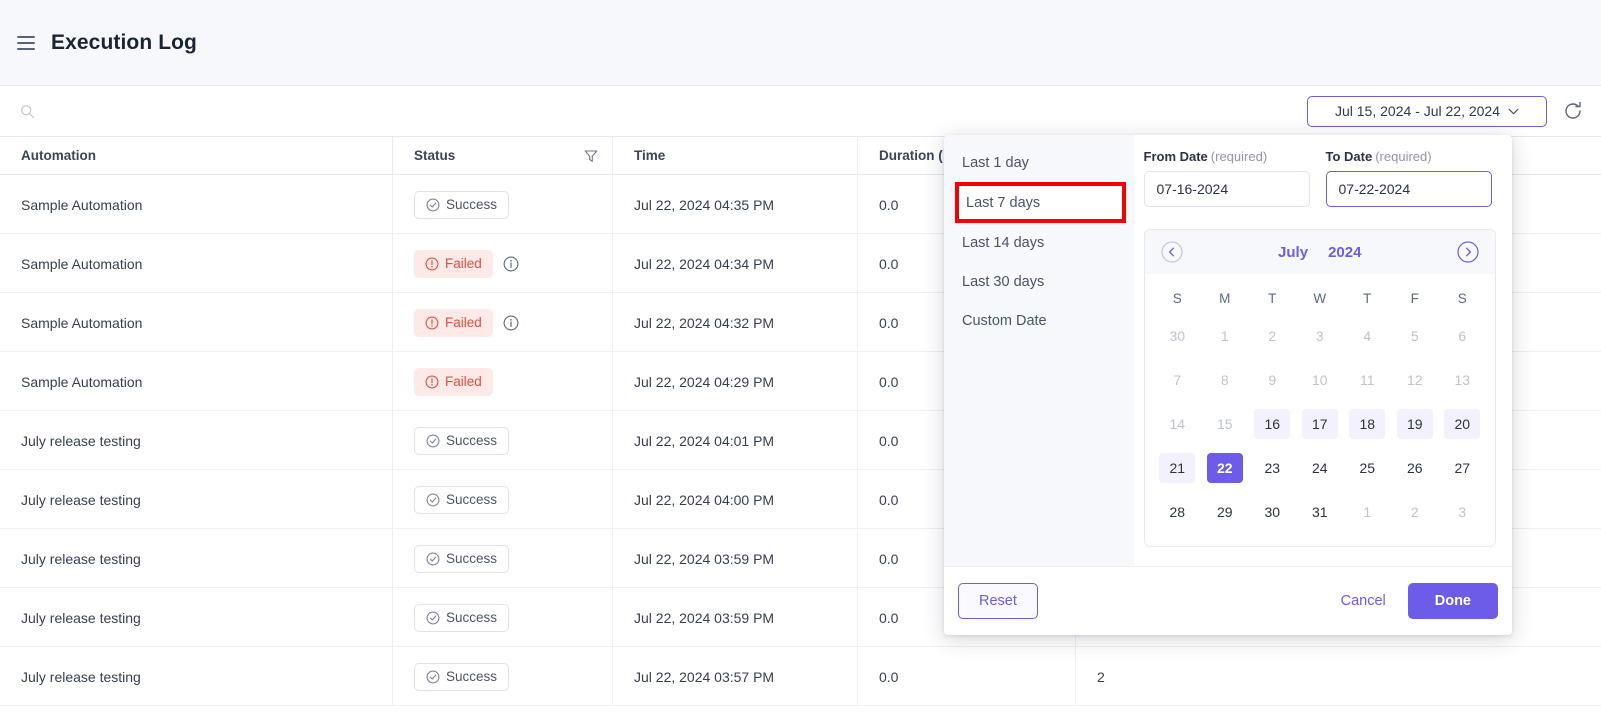  I want to click on cancel-button: Cancel, so click(1363, 601).